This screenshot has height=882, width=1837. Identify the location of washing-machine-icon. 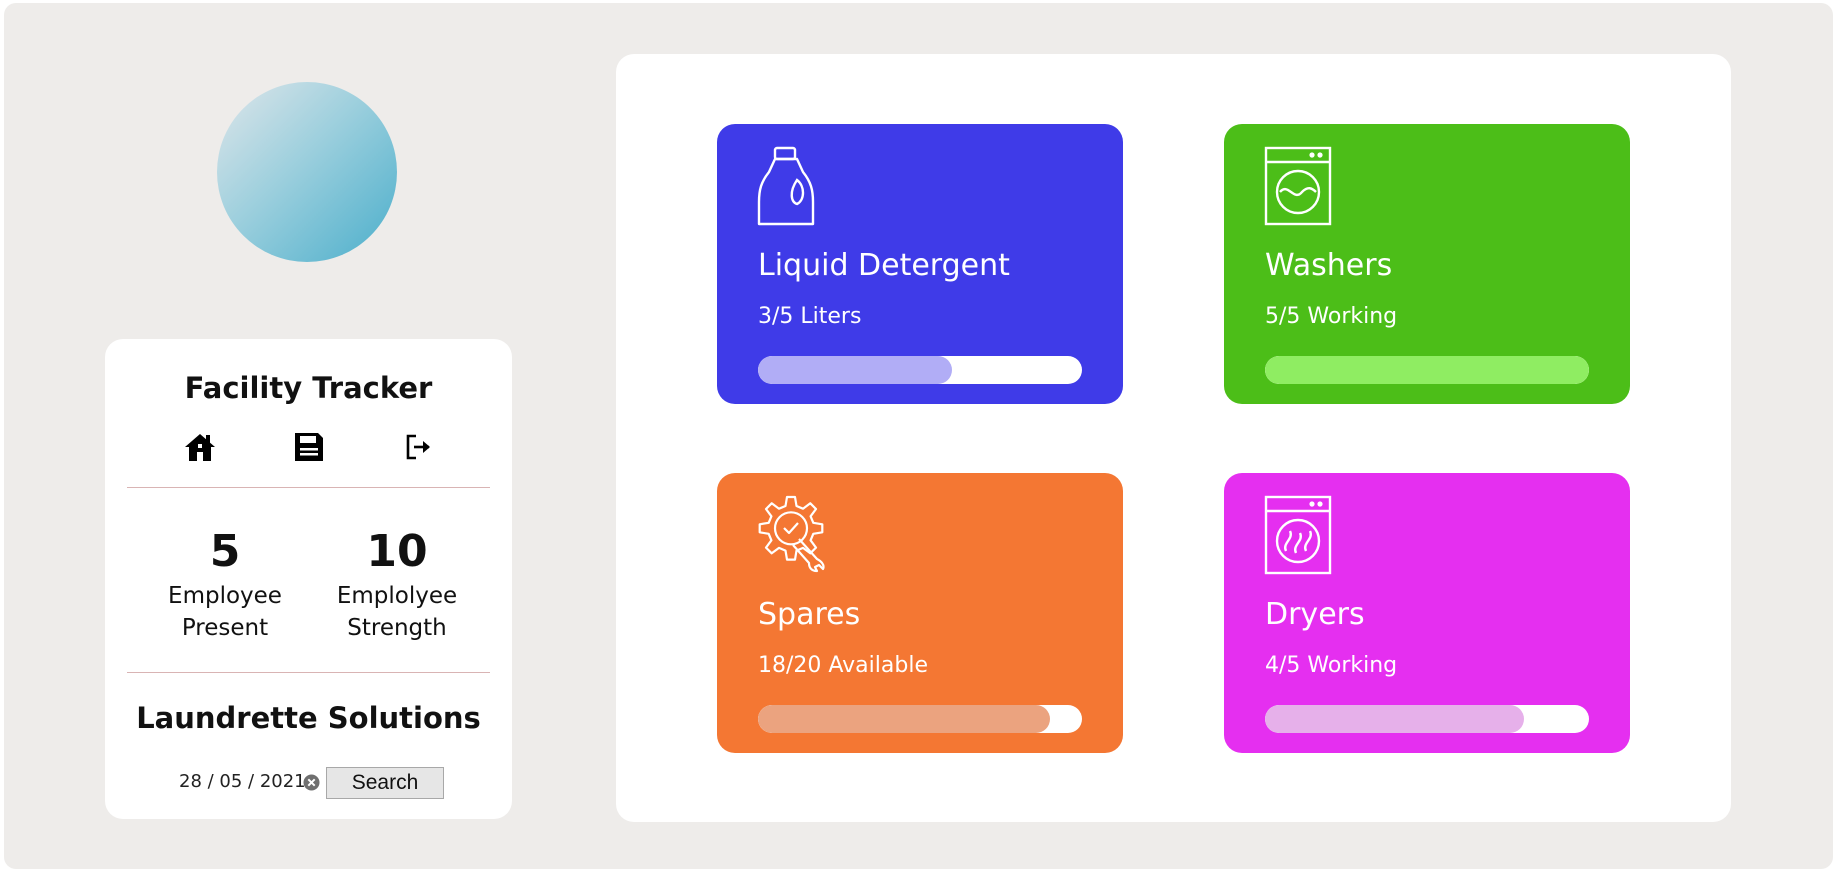
(1300, 186).